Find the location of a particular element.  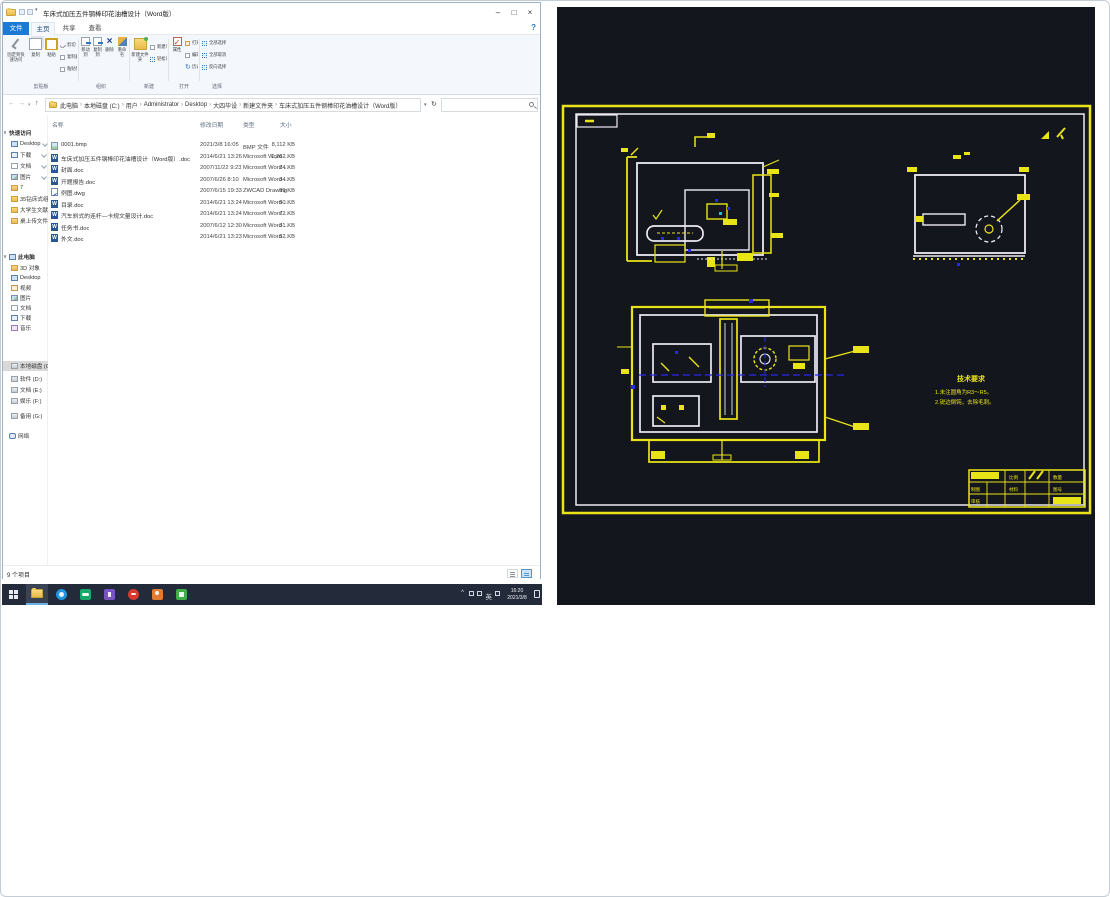

copy-path-button: 复制路径 is located at coordinates (68, 57).